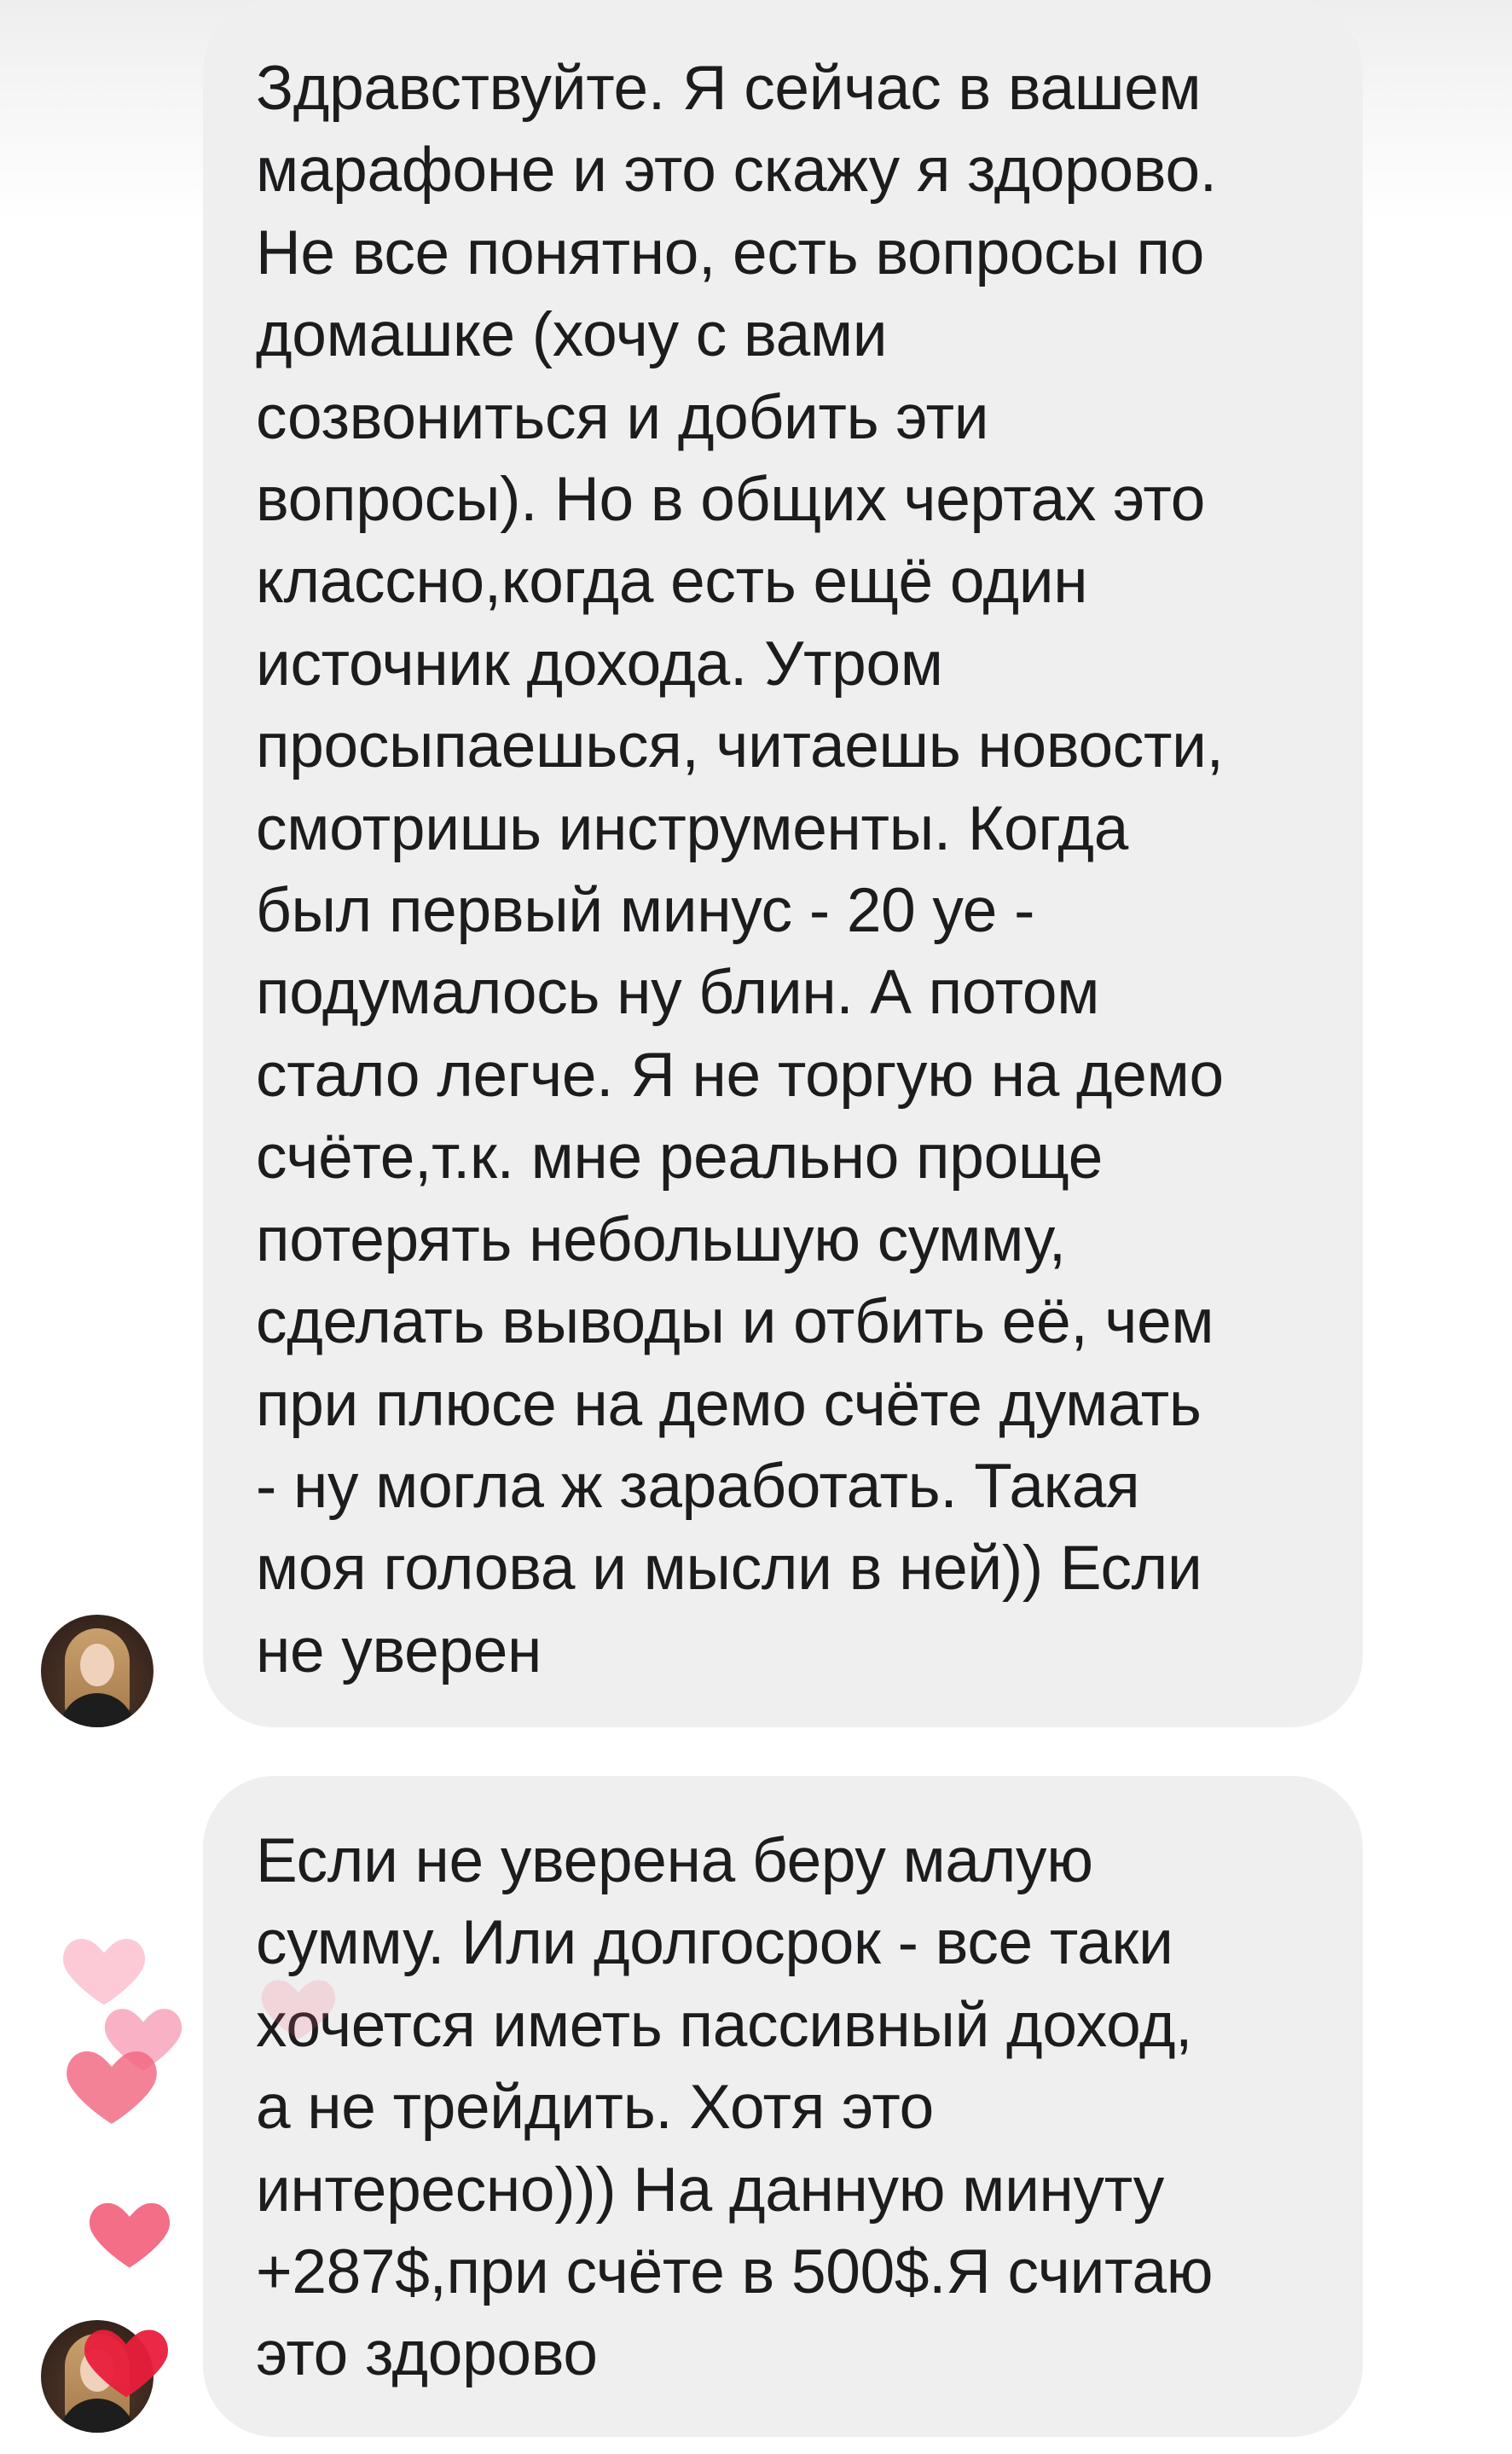 The image size is (1512, 2454). I want to click on message-line: +287$,при счёте в 500$.Я считаю, so click(735, 2272).